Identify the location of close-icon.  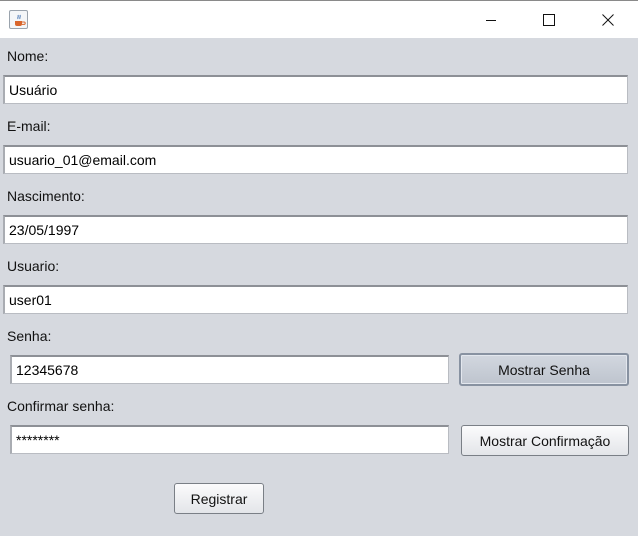
(608, 19).